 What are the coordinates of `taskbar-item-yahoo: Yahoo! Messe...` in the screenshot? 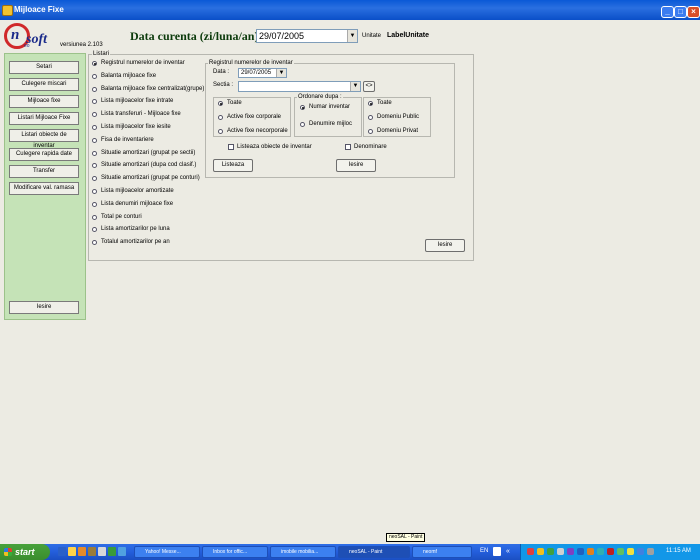 It's located at (167, 552).